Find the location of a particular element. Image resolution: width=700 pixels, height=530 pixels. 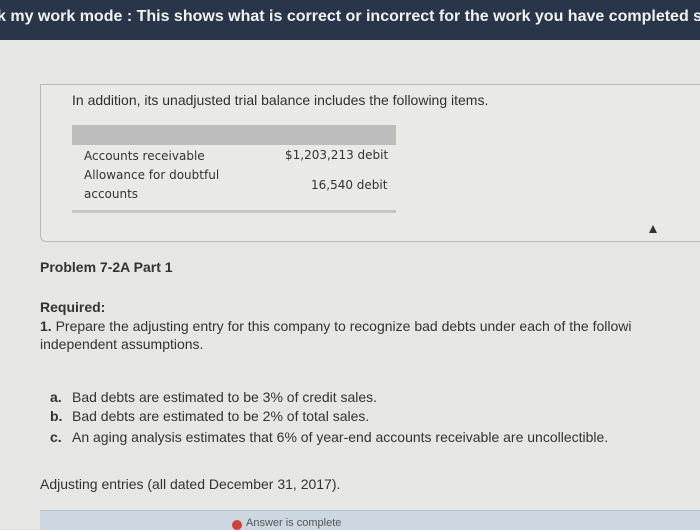

assumption-letter: a. is located at coordinates (56, 397).